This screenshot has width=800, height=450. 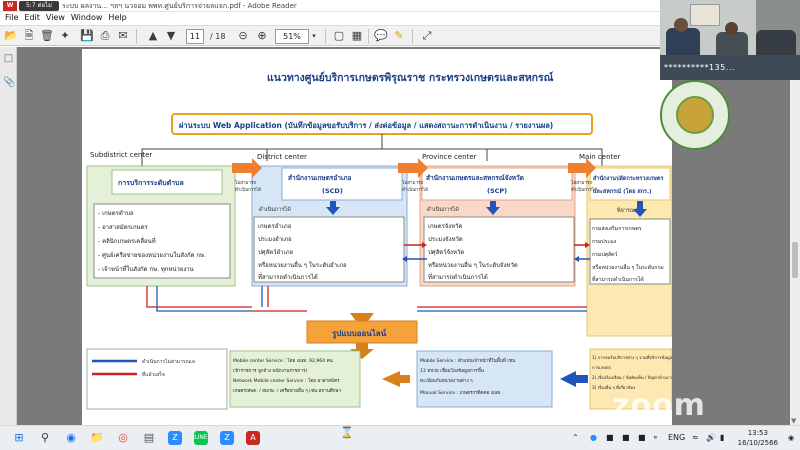 I want to click on svg-text: ที่แล้วเสร็จ, so click(x=153, y=374).